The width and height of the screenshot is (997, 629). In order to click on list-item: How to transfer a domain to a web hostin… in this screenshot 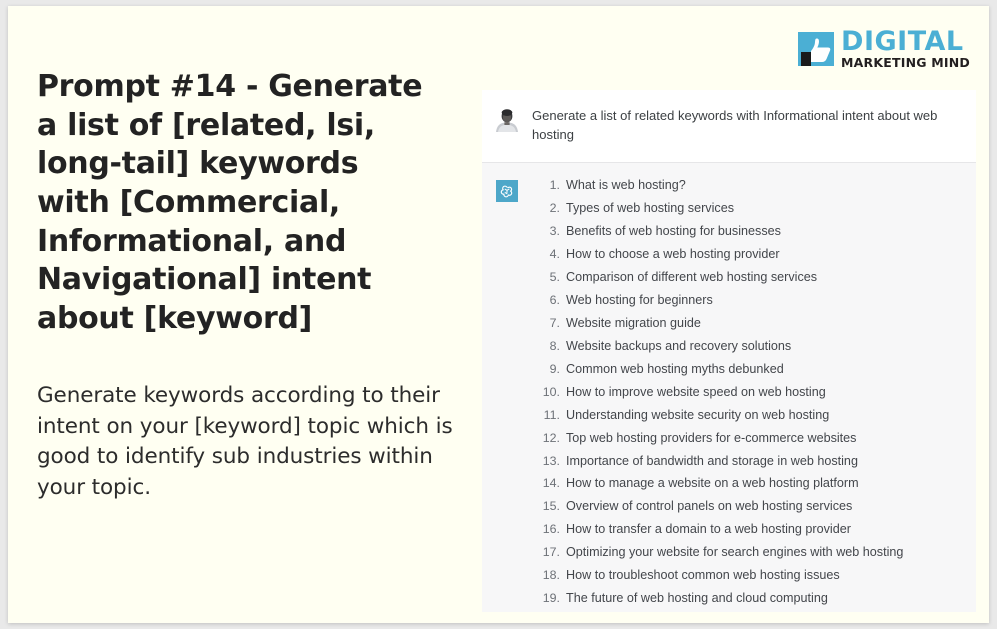, I will do `click(693, 529)`.